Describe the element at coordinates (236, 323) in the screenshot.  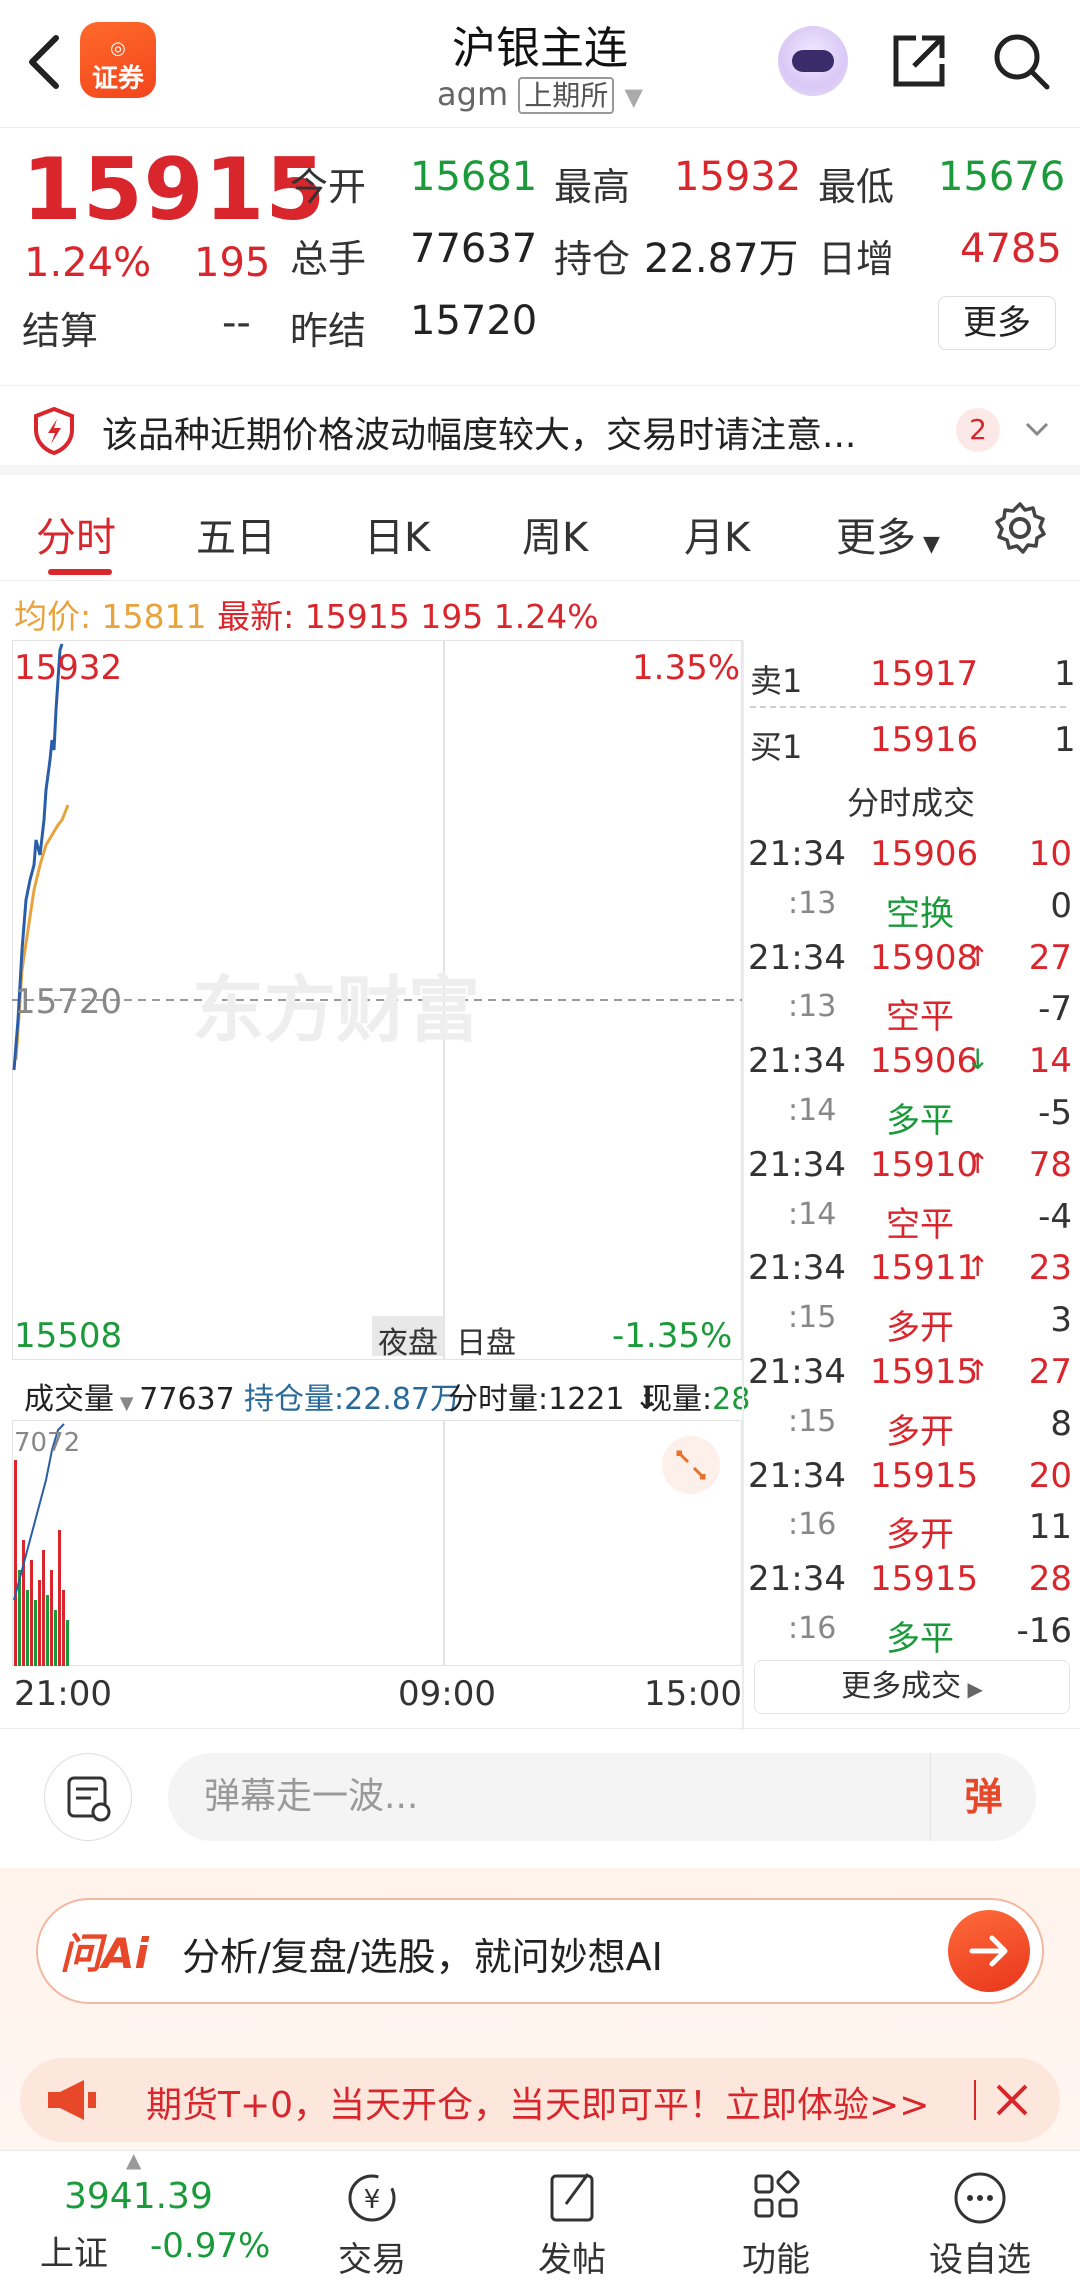
I see `settle-value: --` at that location.